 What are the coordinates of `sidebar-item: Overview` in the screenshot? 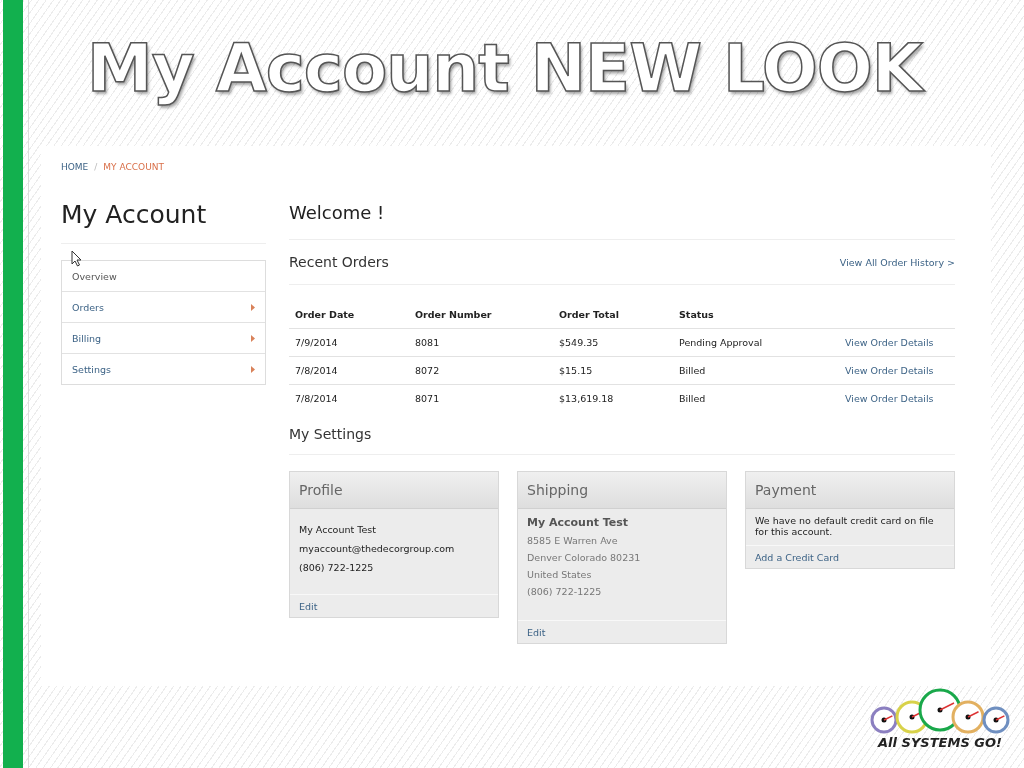 It's located at (163, 276).